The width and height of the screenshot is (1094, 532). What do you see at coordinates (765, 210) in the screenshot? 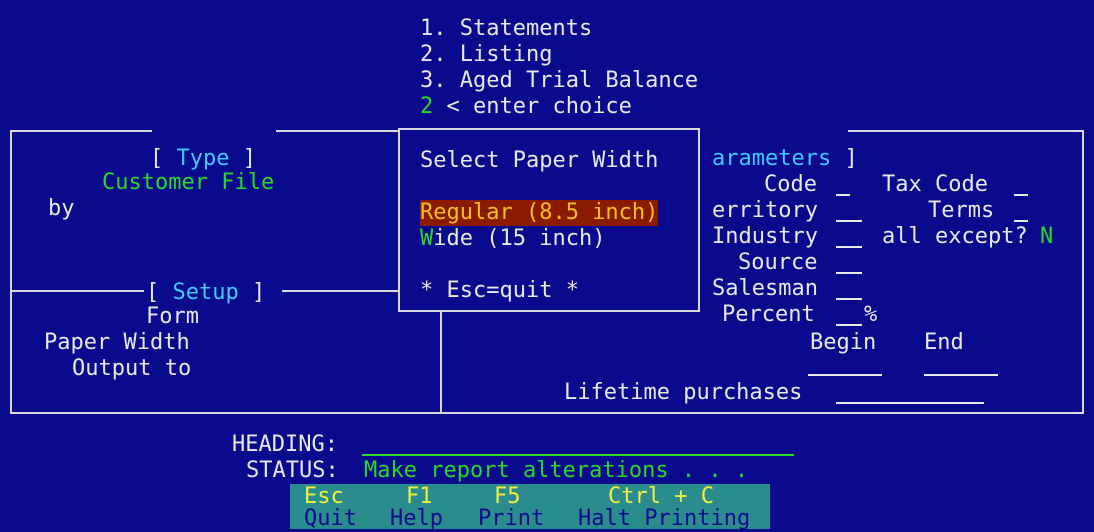
I see `territory-label: erritory` at bounding box center [765, 210].